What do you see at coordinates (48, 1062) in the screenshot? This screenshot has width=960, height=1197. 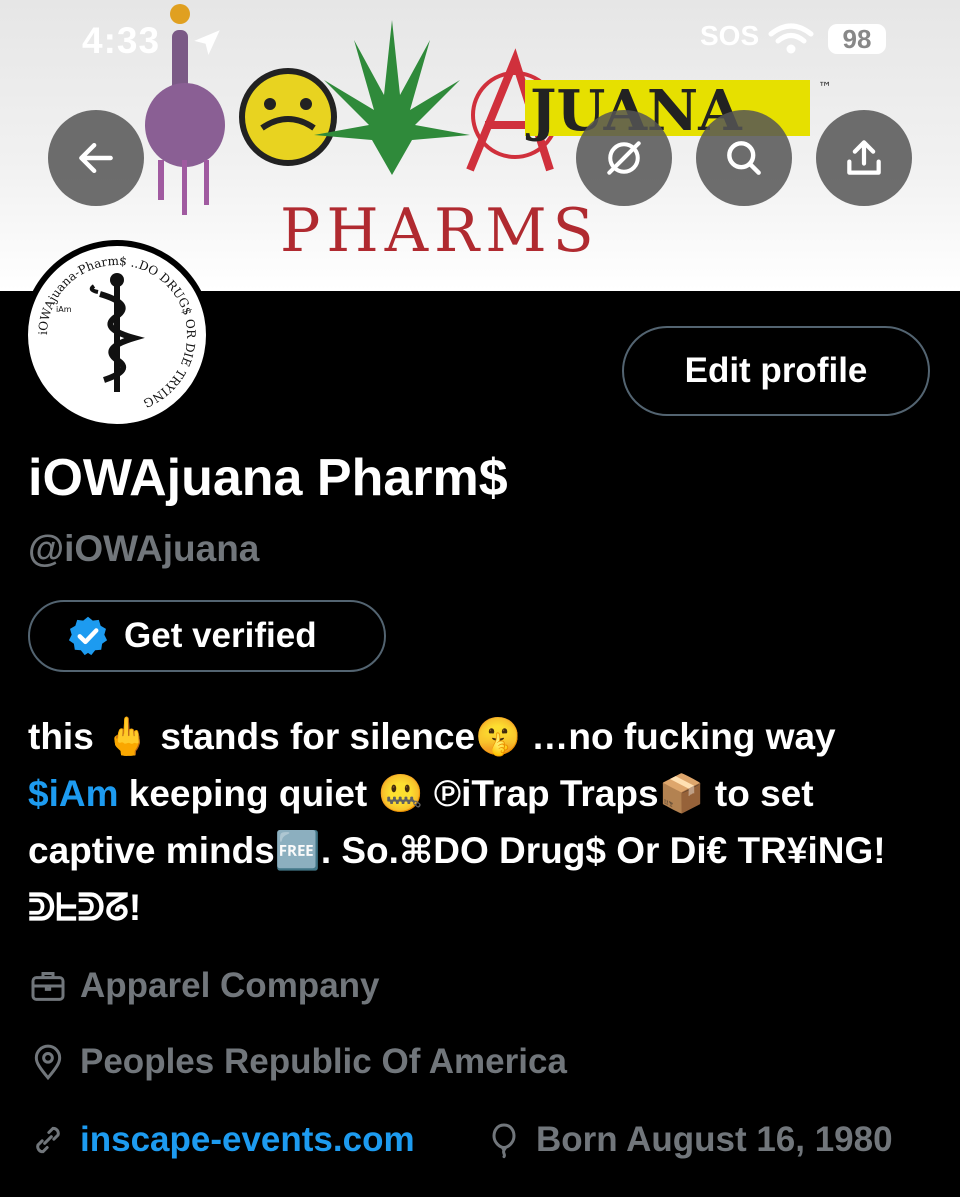 I see `location-pin-icon` at bounding box center [48, 1062].